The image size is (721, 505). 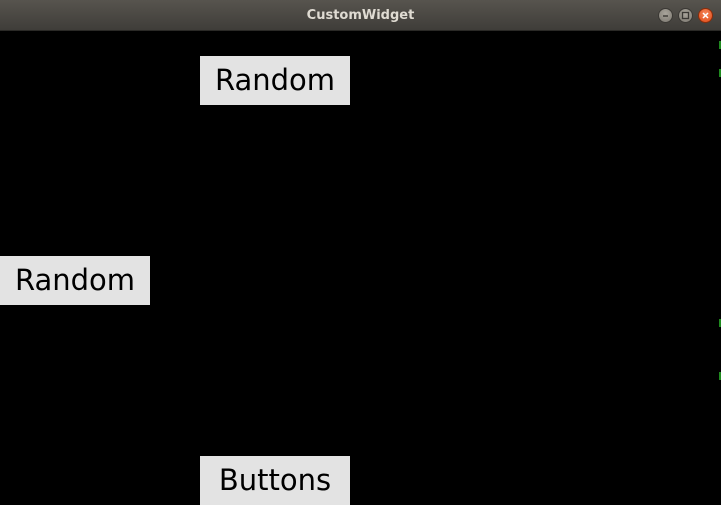 What do you see at coordinates (275, 80) in the screenshot?
I see `random-button-top: Random` at bounding box center [275, 80].